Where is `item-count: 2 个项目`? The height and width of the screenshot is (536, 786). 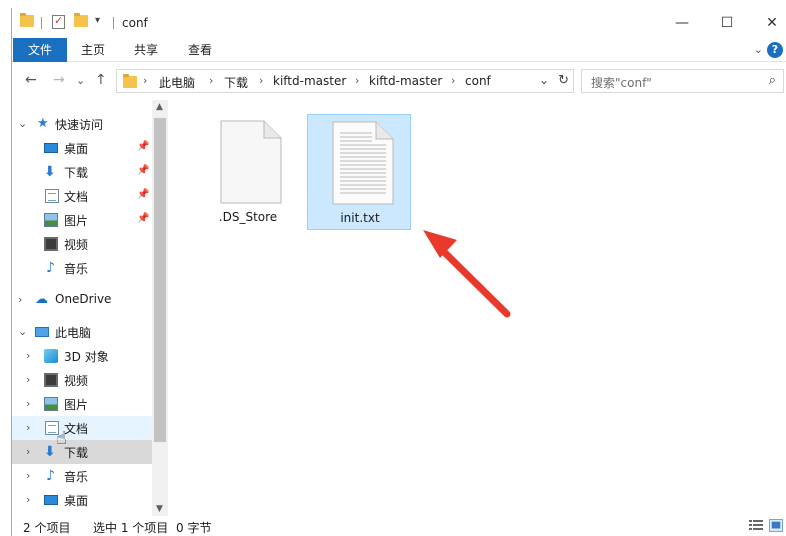
item-count: 2 个项目 is located at coordinates (47, 528).